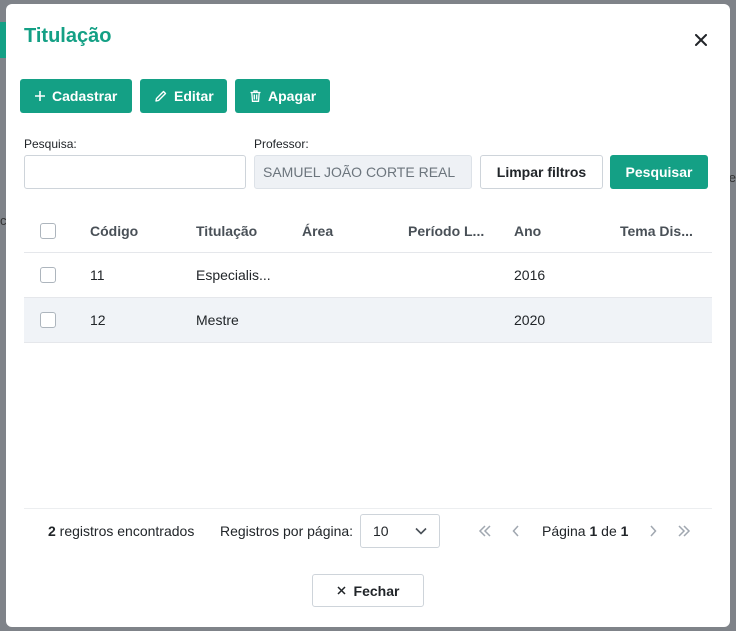 The image size is (736, 631). Describe the element at coordinates (50, 144) in the screenshot. I see `search-label: Pesquisa:` at that location.